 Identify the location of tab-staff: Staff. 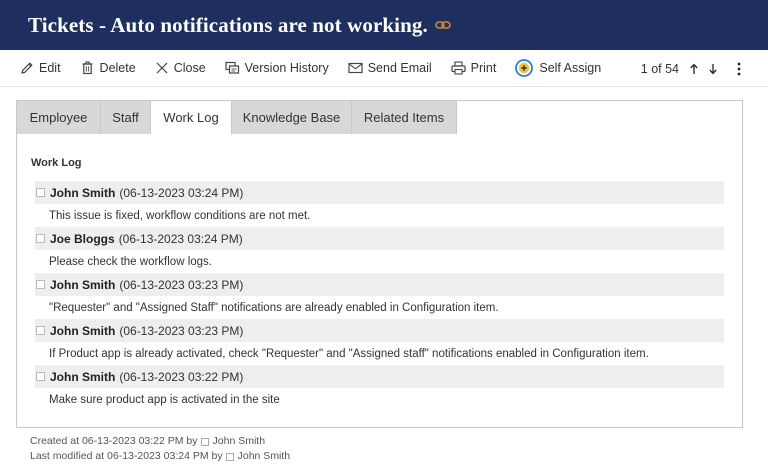
(126, 117).